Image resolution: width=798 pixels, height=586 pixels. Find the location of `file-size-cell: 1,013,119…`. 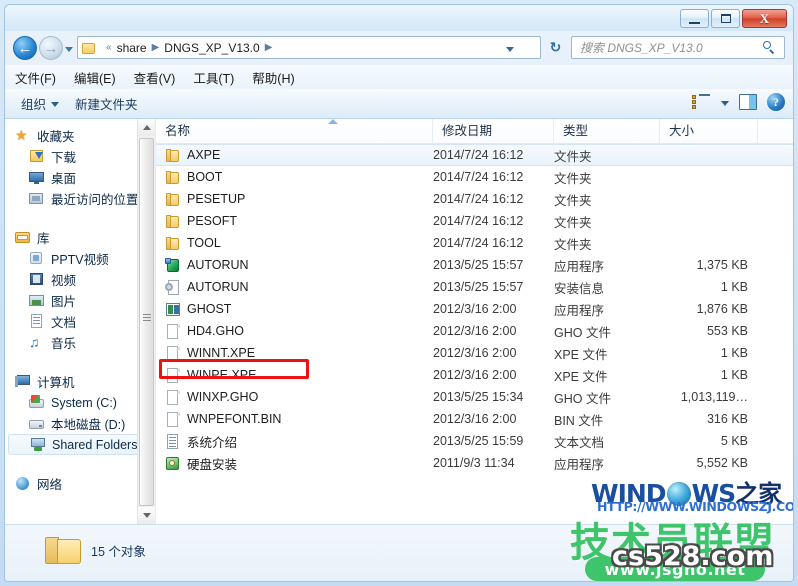

file-size-cell: 1,013,119… is located at coordinates (714, 397).